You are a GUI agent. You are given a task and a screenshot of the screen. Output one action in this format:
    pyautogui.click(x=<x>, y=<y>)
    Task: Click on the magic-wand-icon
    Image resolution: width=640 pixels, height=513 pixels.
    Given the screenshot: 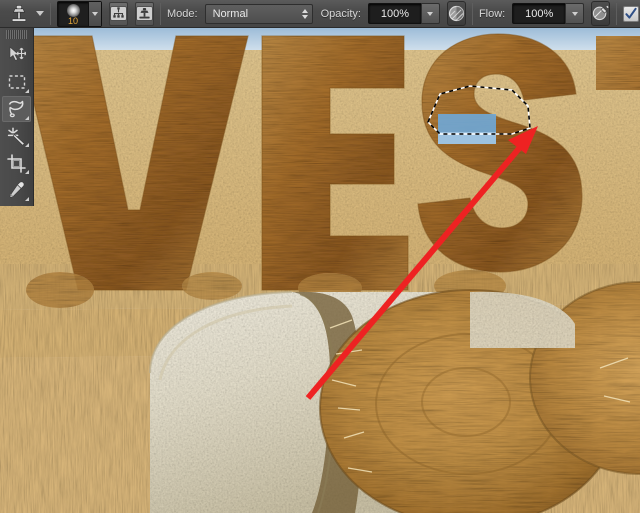 What is the action you would take?
    pyautogui.click(x=16, y=136)
    